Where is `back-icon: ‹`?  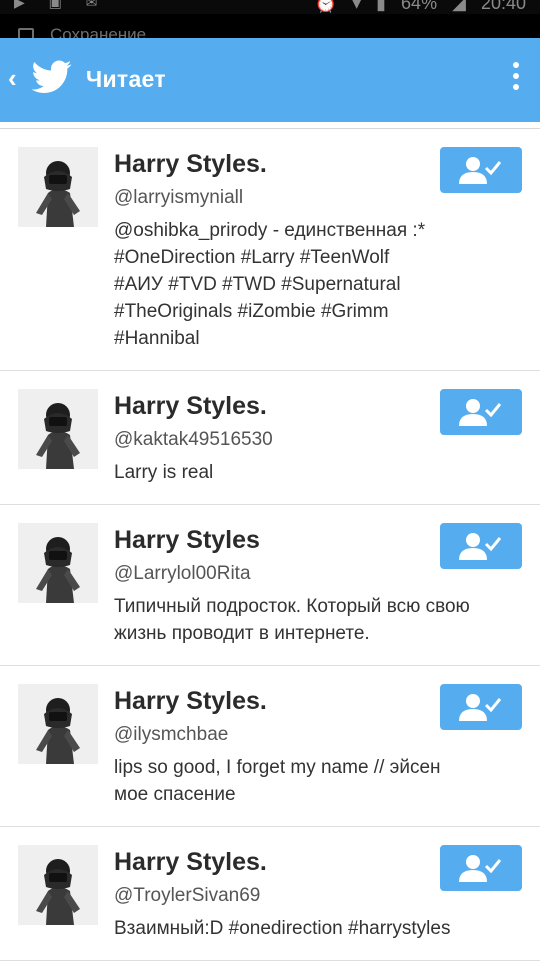
back-icon: ‹ is located at coordinates (12, 78).